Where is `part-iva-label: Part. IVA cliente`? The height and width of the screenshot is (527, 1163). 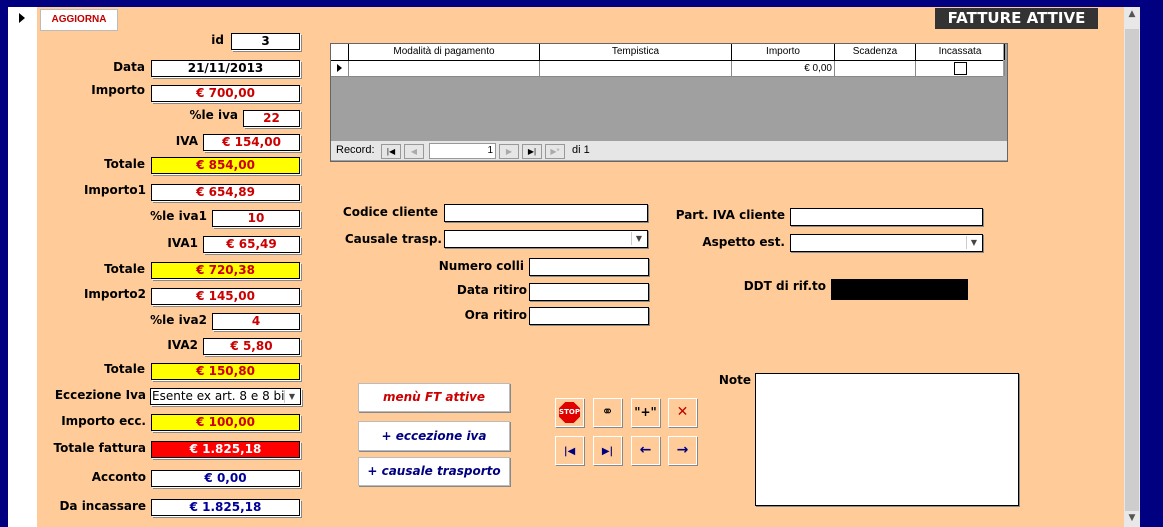
part-iva-label: Part. IVA cliente is located at coordinates (730, 215).